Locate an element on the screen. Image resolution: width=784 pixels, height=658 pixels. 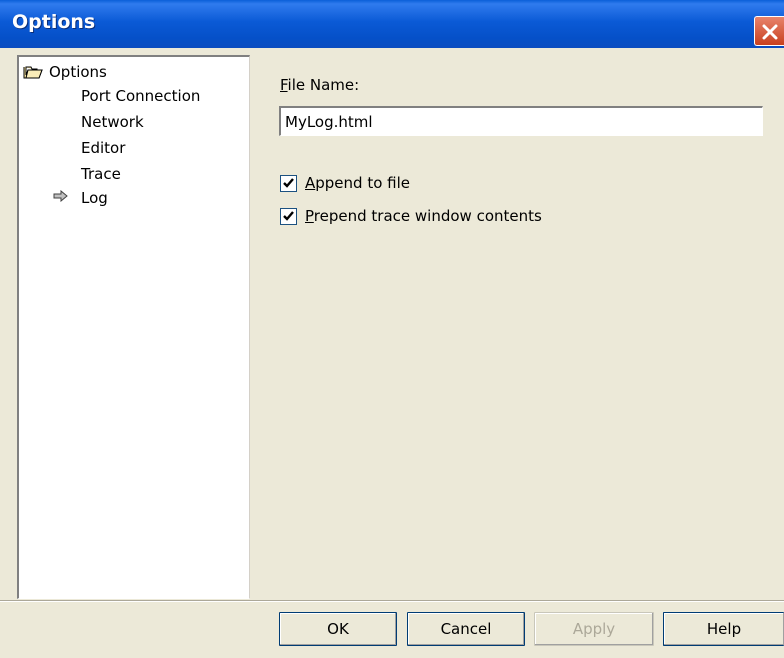
cancel-button: Cancel is located at coordinates (466, 629).